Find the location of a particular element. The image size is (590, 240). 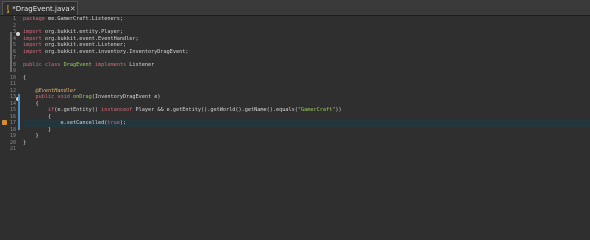

code-token: if is located at coordinates (39, 110).